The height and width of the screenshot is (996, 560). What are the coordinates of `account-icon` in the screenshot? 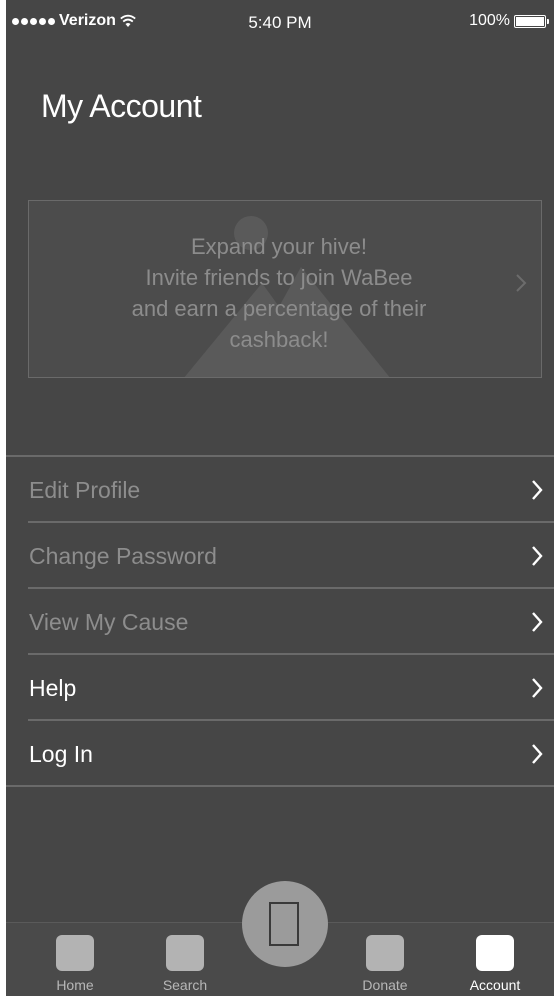 It's located at (495, 953).